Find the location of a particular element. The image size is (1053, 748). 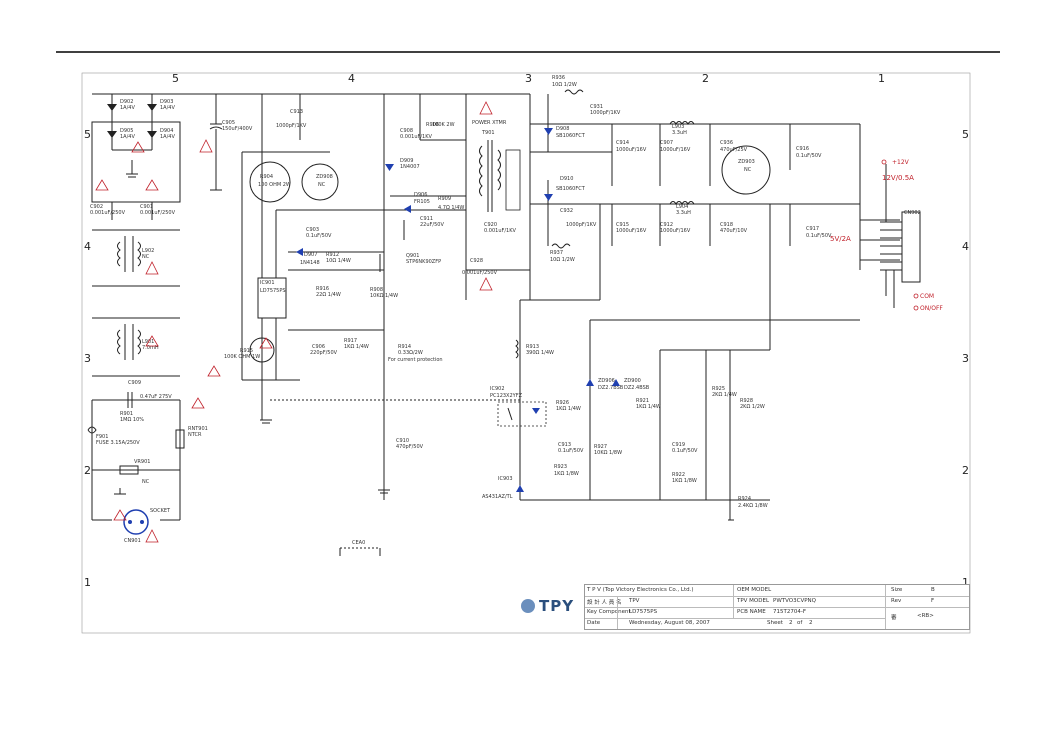

c912-value: 1000uF/16V is located at coordinates (675, 231).